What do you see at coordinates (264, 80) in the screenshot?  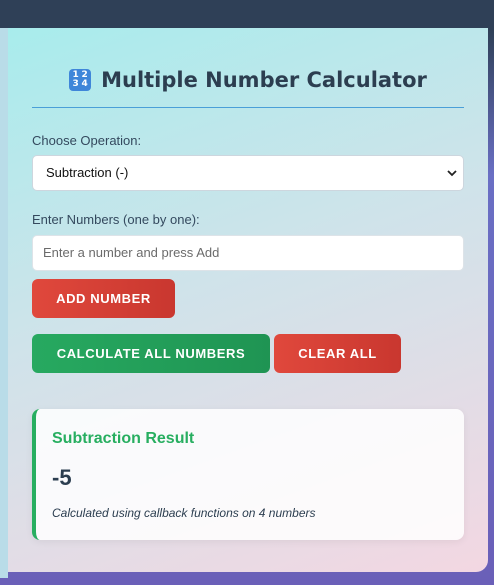 I see `page-title-text: Multiple Number Calculator` at bounding box center [264, 80].